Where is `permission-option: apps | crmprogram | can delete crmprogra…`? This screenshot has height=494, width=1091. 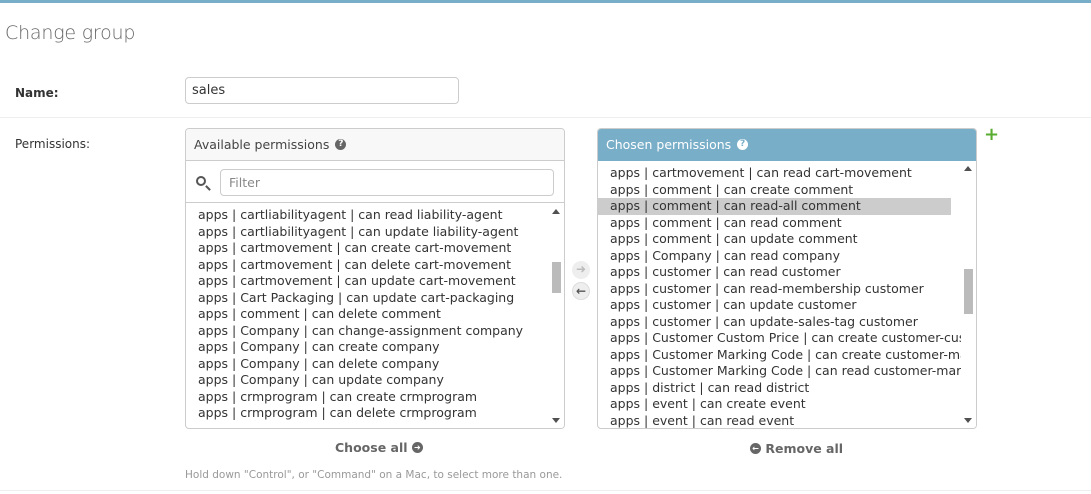
permission-option: apps | crmprogram | can delete crmprogra… is located at coordinates (367, 413).